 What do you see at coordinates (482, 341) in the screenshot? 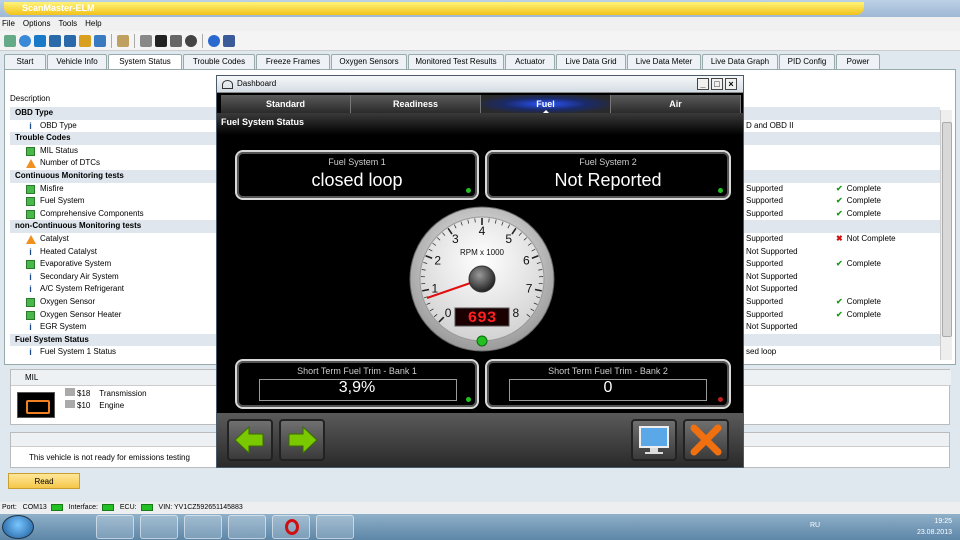
I see `gauge-led-icon` at bounding box center [482, 341].